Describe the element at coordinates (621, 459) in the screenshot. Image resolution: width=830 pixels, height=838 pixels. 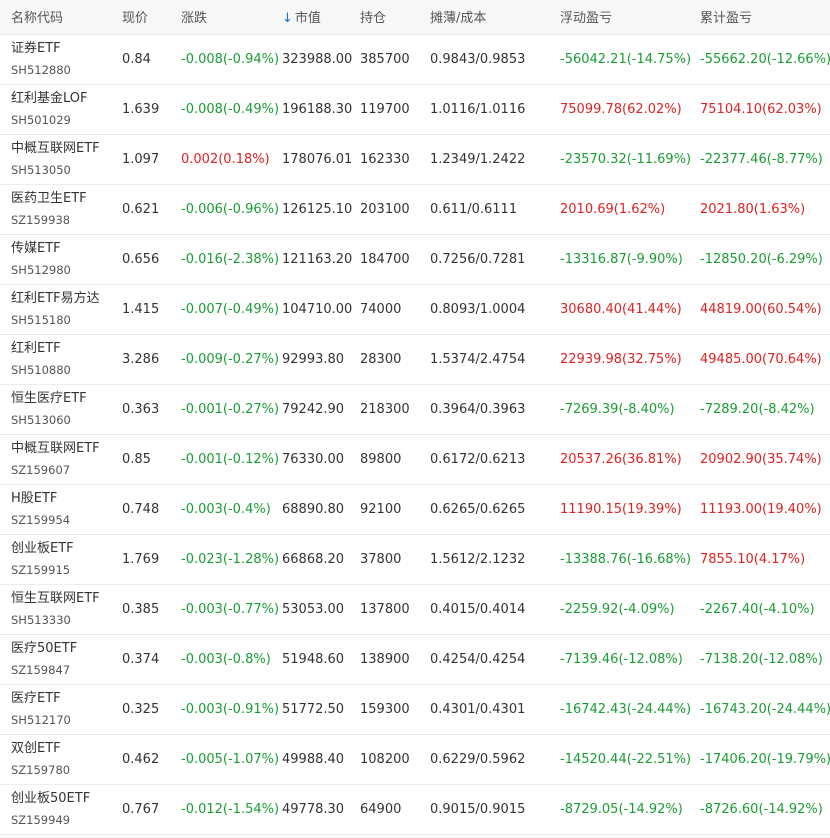
I see `float-pl-cell: 20537.26(36.81%)` at that location.